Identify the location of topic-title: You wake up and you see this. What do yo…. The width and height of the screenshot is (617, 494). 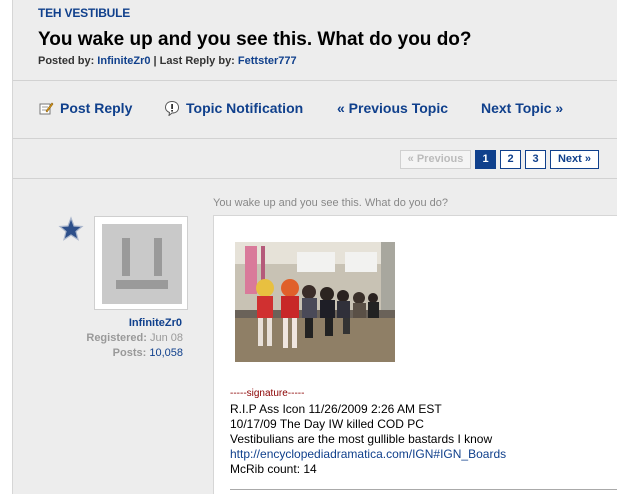
(255, 39).